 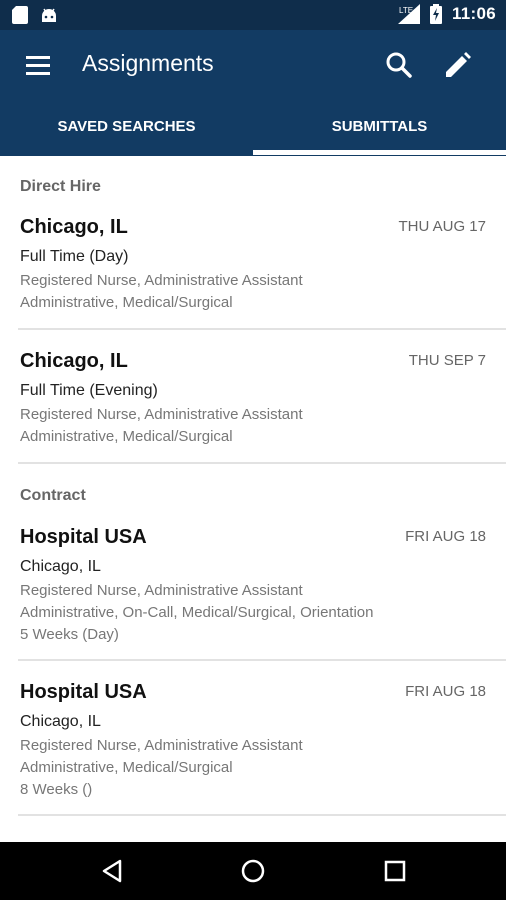 I want to click on svg-text: LTE, so click(x=406, y=10).